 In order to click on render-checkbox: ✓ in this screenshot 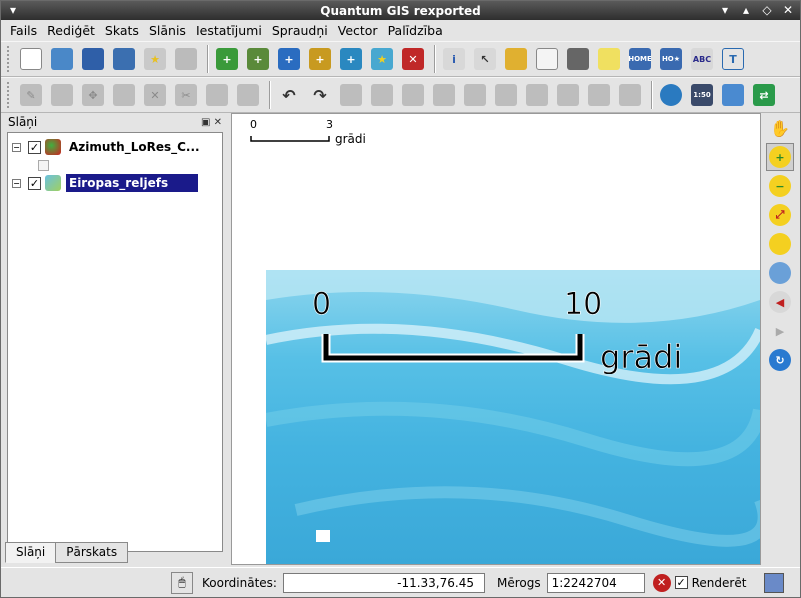, I will do `click(681, 582)`.